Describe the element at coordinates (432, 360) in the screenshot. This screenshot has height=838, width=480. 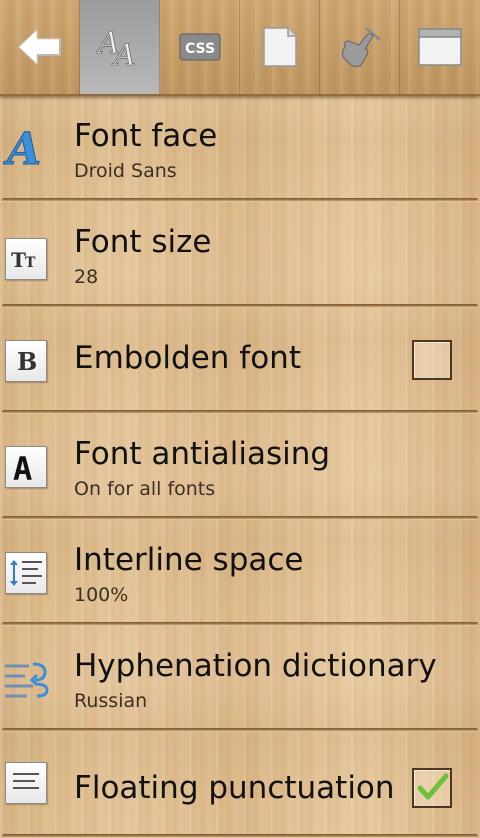
I see `embolden-font-checkbox` at that location.